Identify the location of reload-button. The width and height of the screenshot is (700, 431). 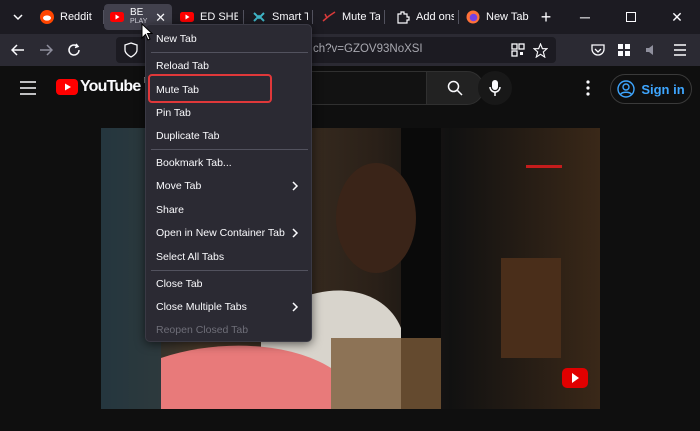
(74, 50).